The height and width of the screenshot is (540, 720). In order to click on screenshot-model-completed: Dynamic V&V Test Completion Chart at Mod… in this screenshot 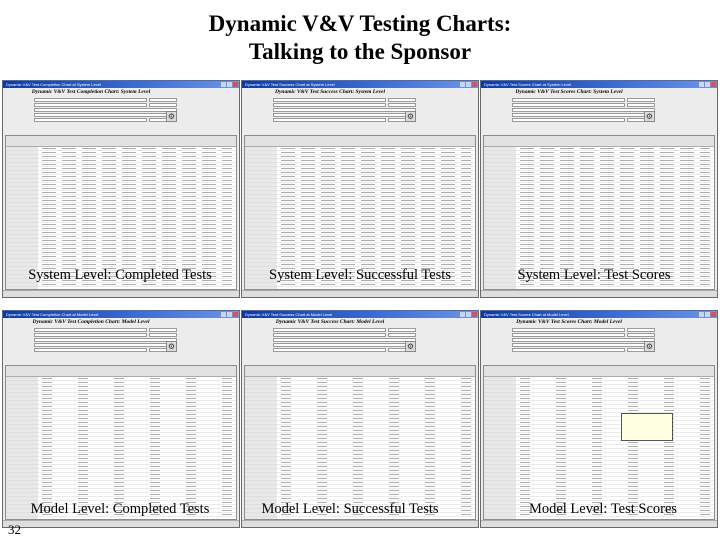, I will do `click(121, 419)`.